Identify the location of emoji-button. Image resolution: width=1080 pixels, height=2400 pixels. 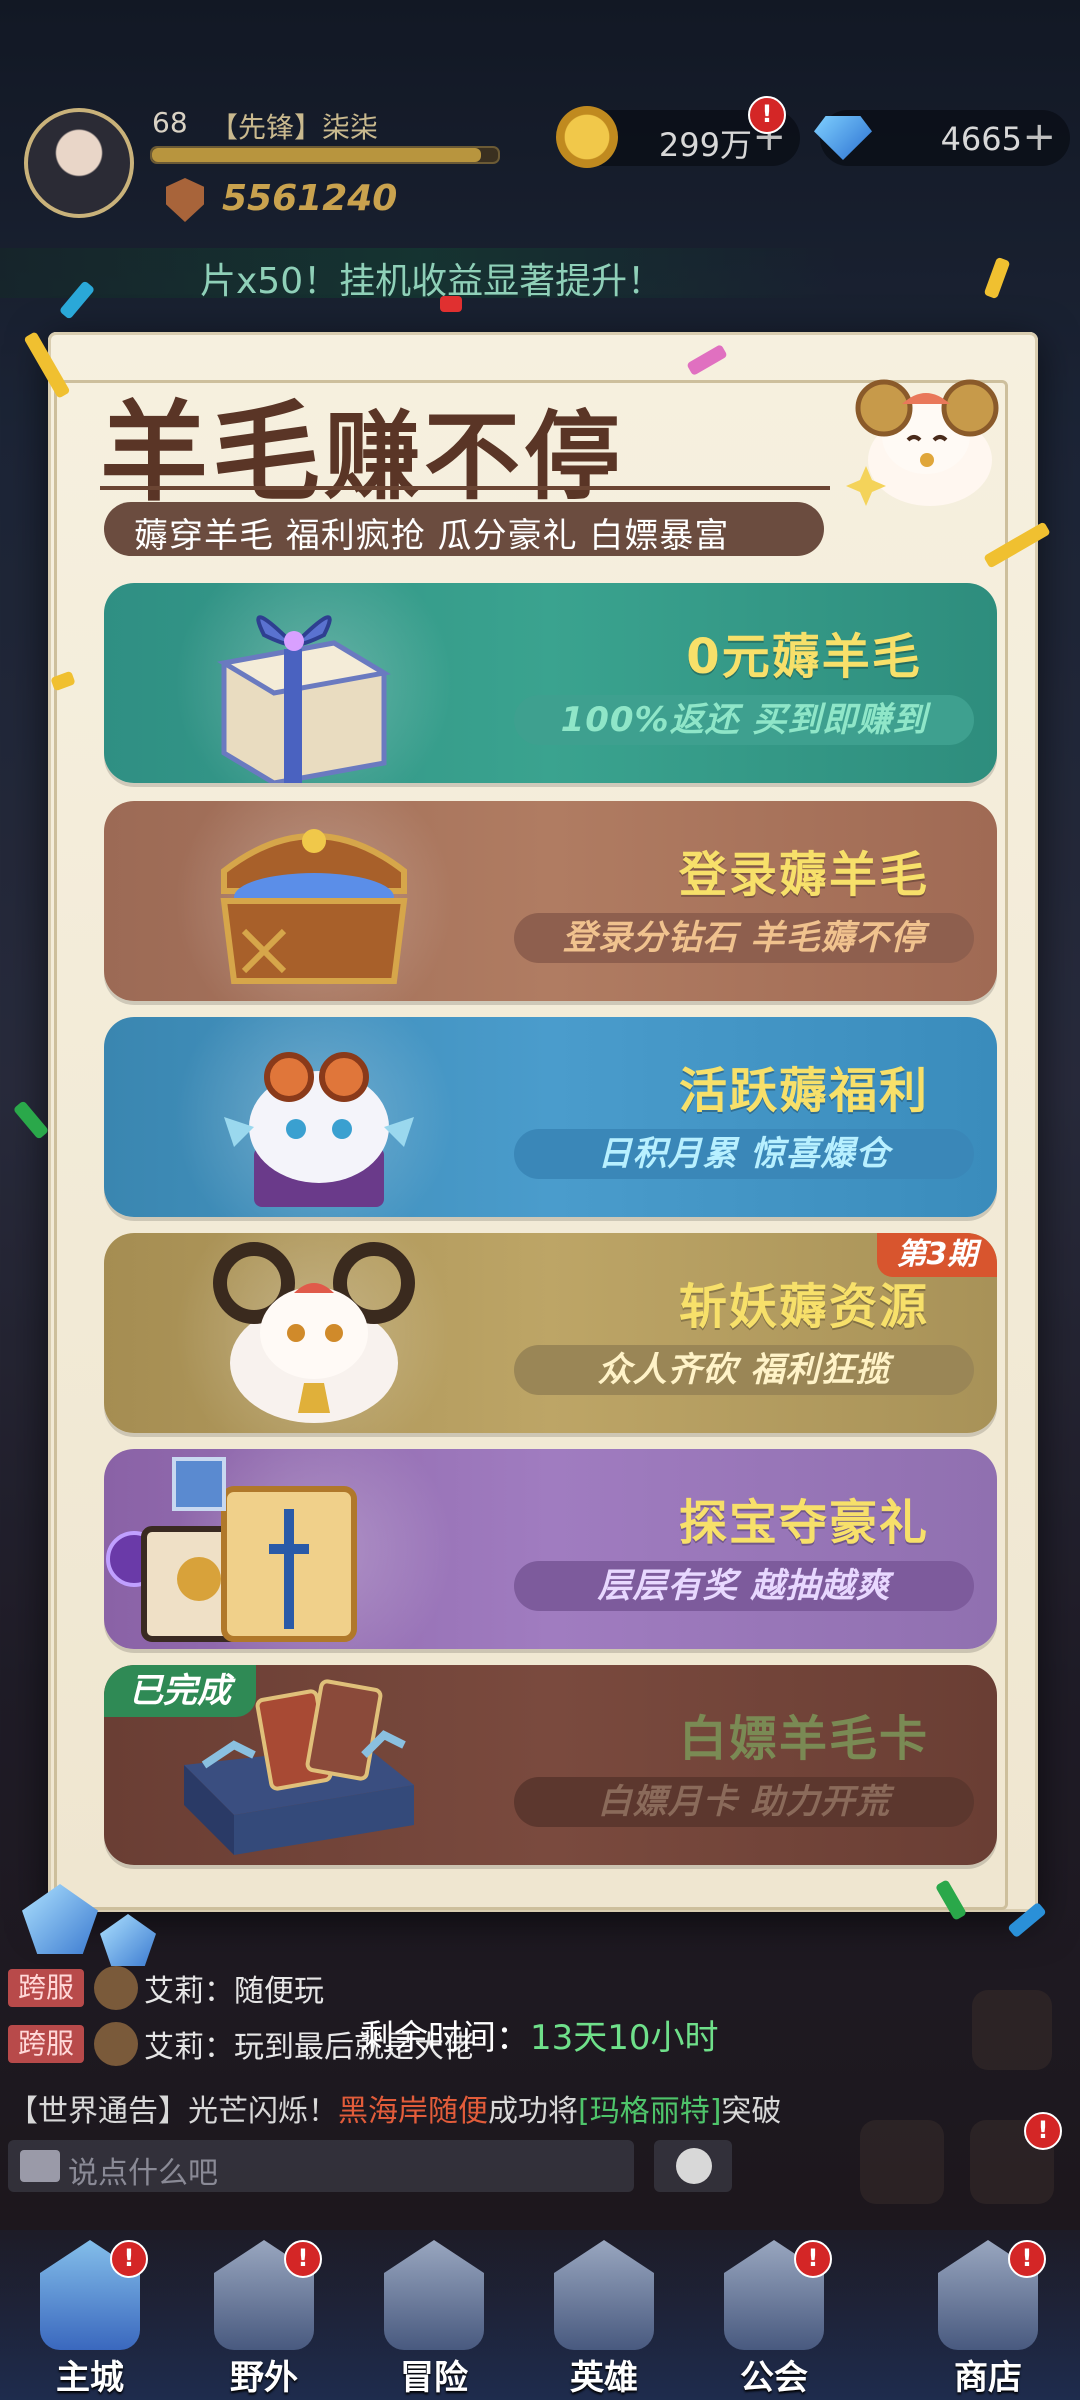
(693, 2166).